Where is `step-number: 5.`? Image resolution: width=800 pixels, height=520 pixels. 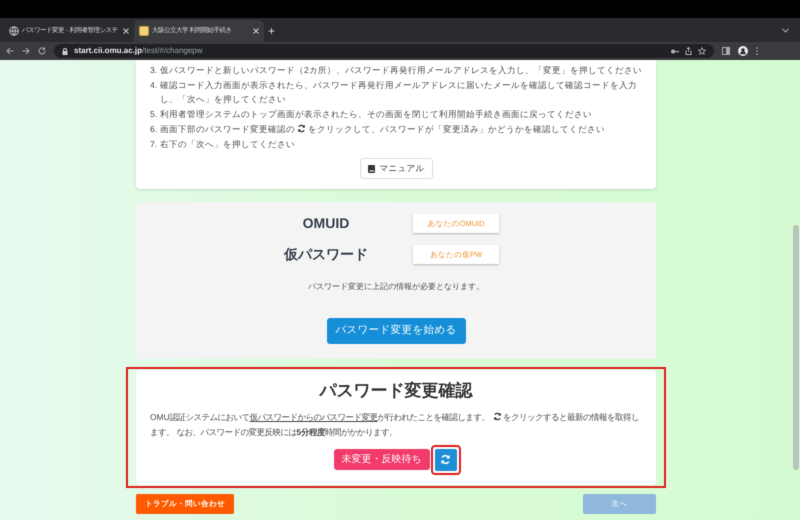
step-number: 5. is located at coordinates (154, 114).